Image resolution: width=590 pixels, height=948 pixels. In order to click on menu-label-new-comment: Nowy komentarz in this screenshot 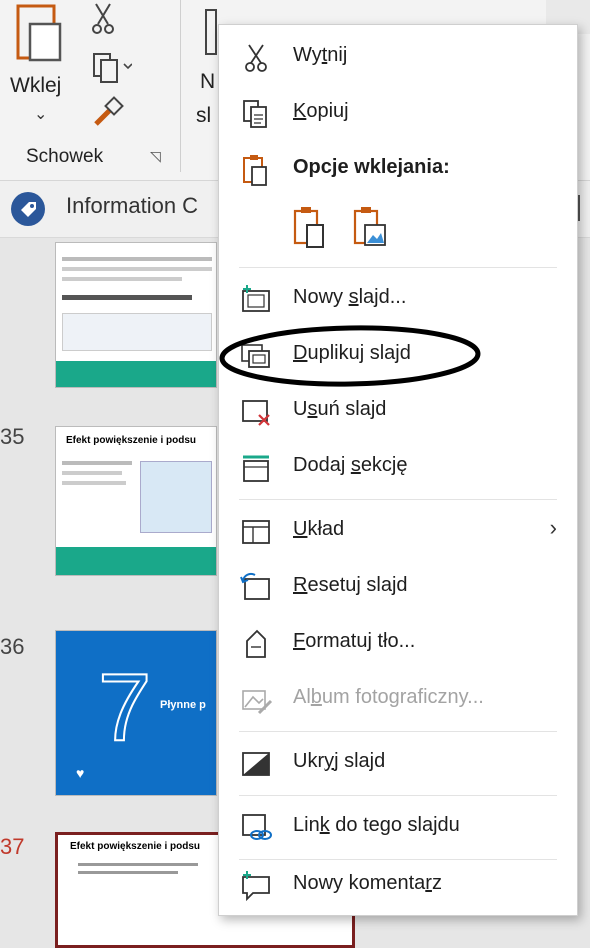, I will do `click(367, 883)`.